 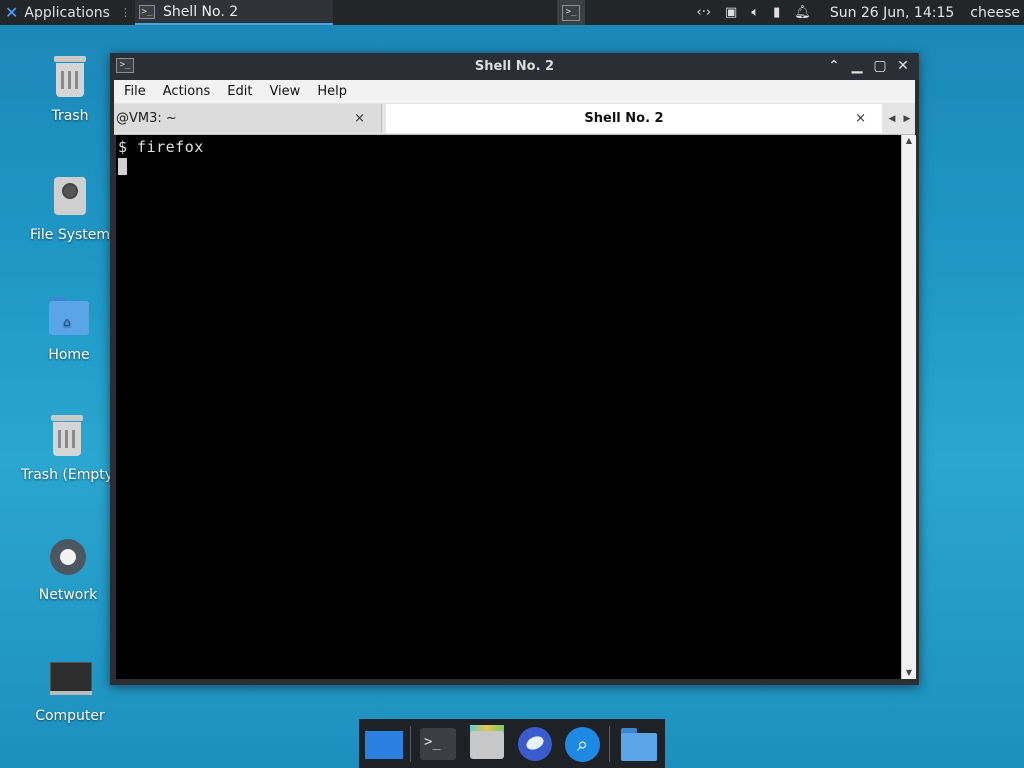 What do you see at coordinates (68, 557) in the screenshot?
I see `network-gear-icon` at bounding box center [68, 557].